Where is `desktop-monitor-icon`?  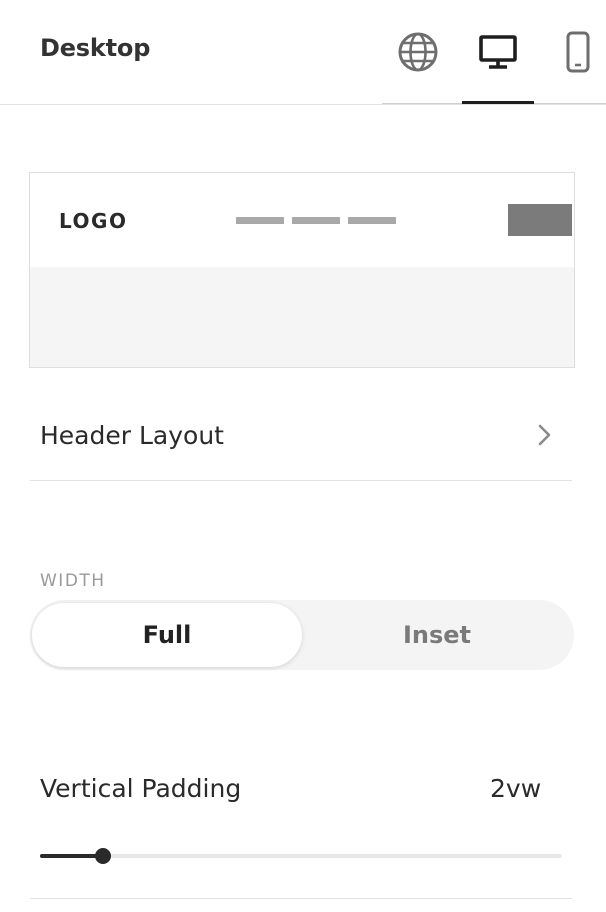
desktop-monitor-icon is located at coordinates (498, 52).